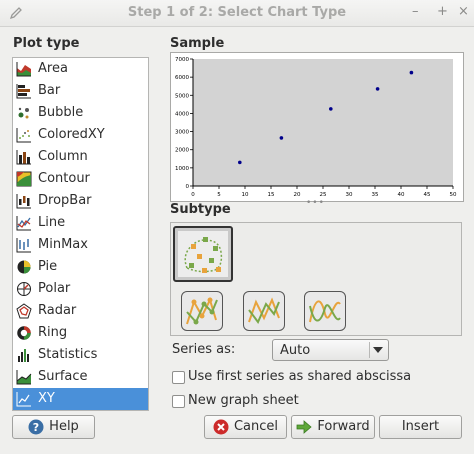 This screenshot has height=454, width=474. I want to click on column-chart-icon, so click(23, 157).